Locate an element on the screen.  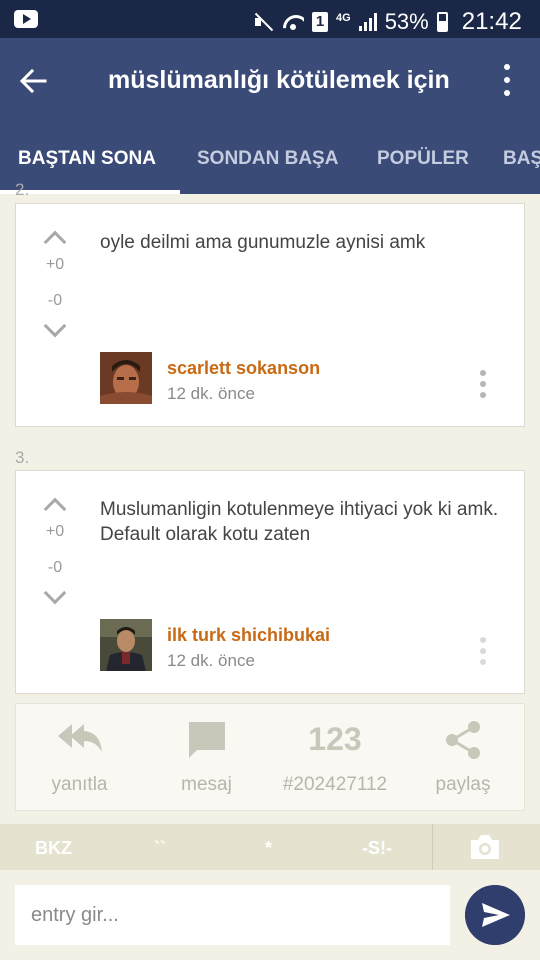
entry-action-bar: yanıtla mesaj 123 #202427112 paylaş is located at coordinates (270, 757).